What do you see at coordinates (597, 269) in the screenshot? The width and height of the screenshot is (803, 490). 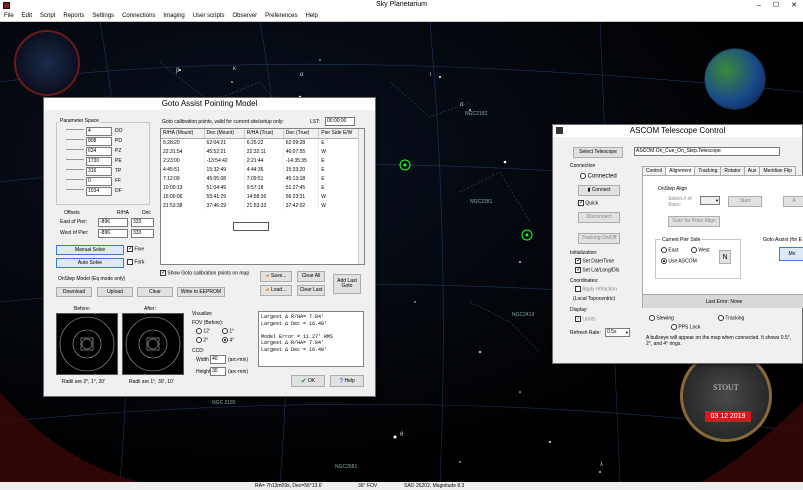 I see `set-latlong-checkbox: Set Lat/Long/Dls` at bounding box center [597, 269].